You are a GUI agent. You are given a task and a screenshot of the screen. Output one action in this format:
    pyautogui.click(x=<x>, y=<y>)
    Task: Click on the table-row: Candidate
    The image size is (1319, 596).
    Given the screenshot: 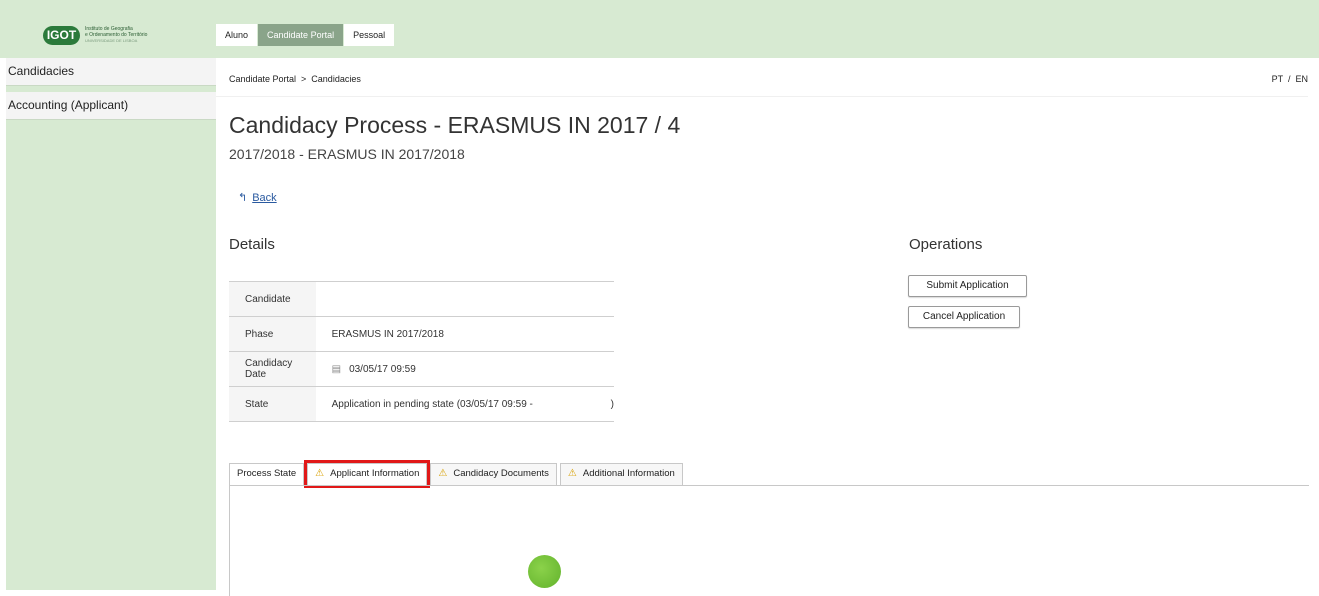 What is the action you would take?
    pyautogui.click(x=421, y=299)
    